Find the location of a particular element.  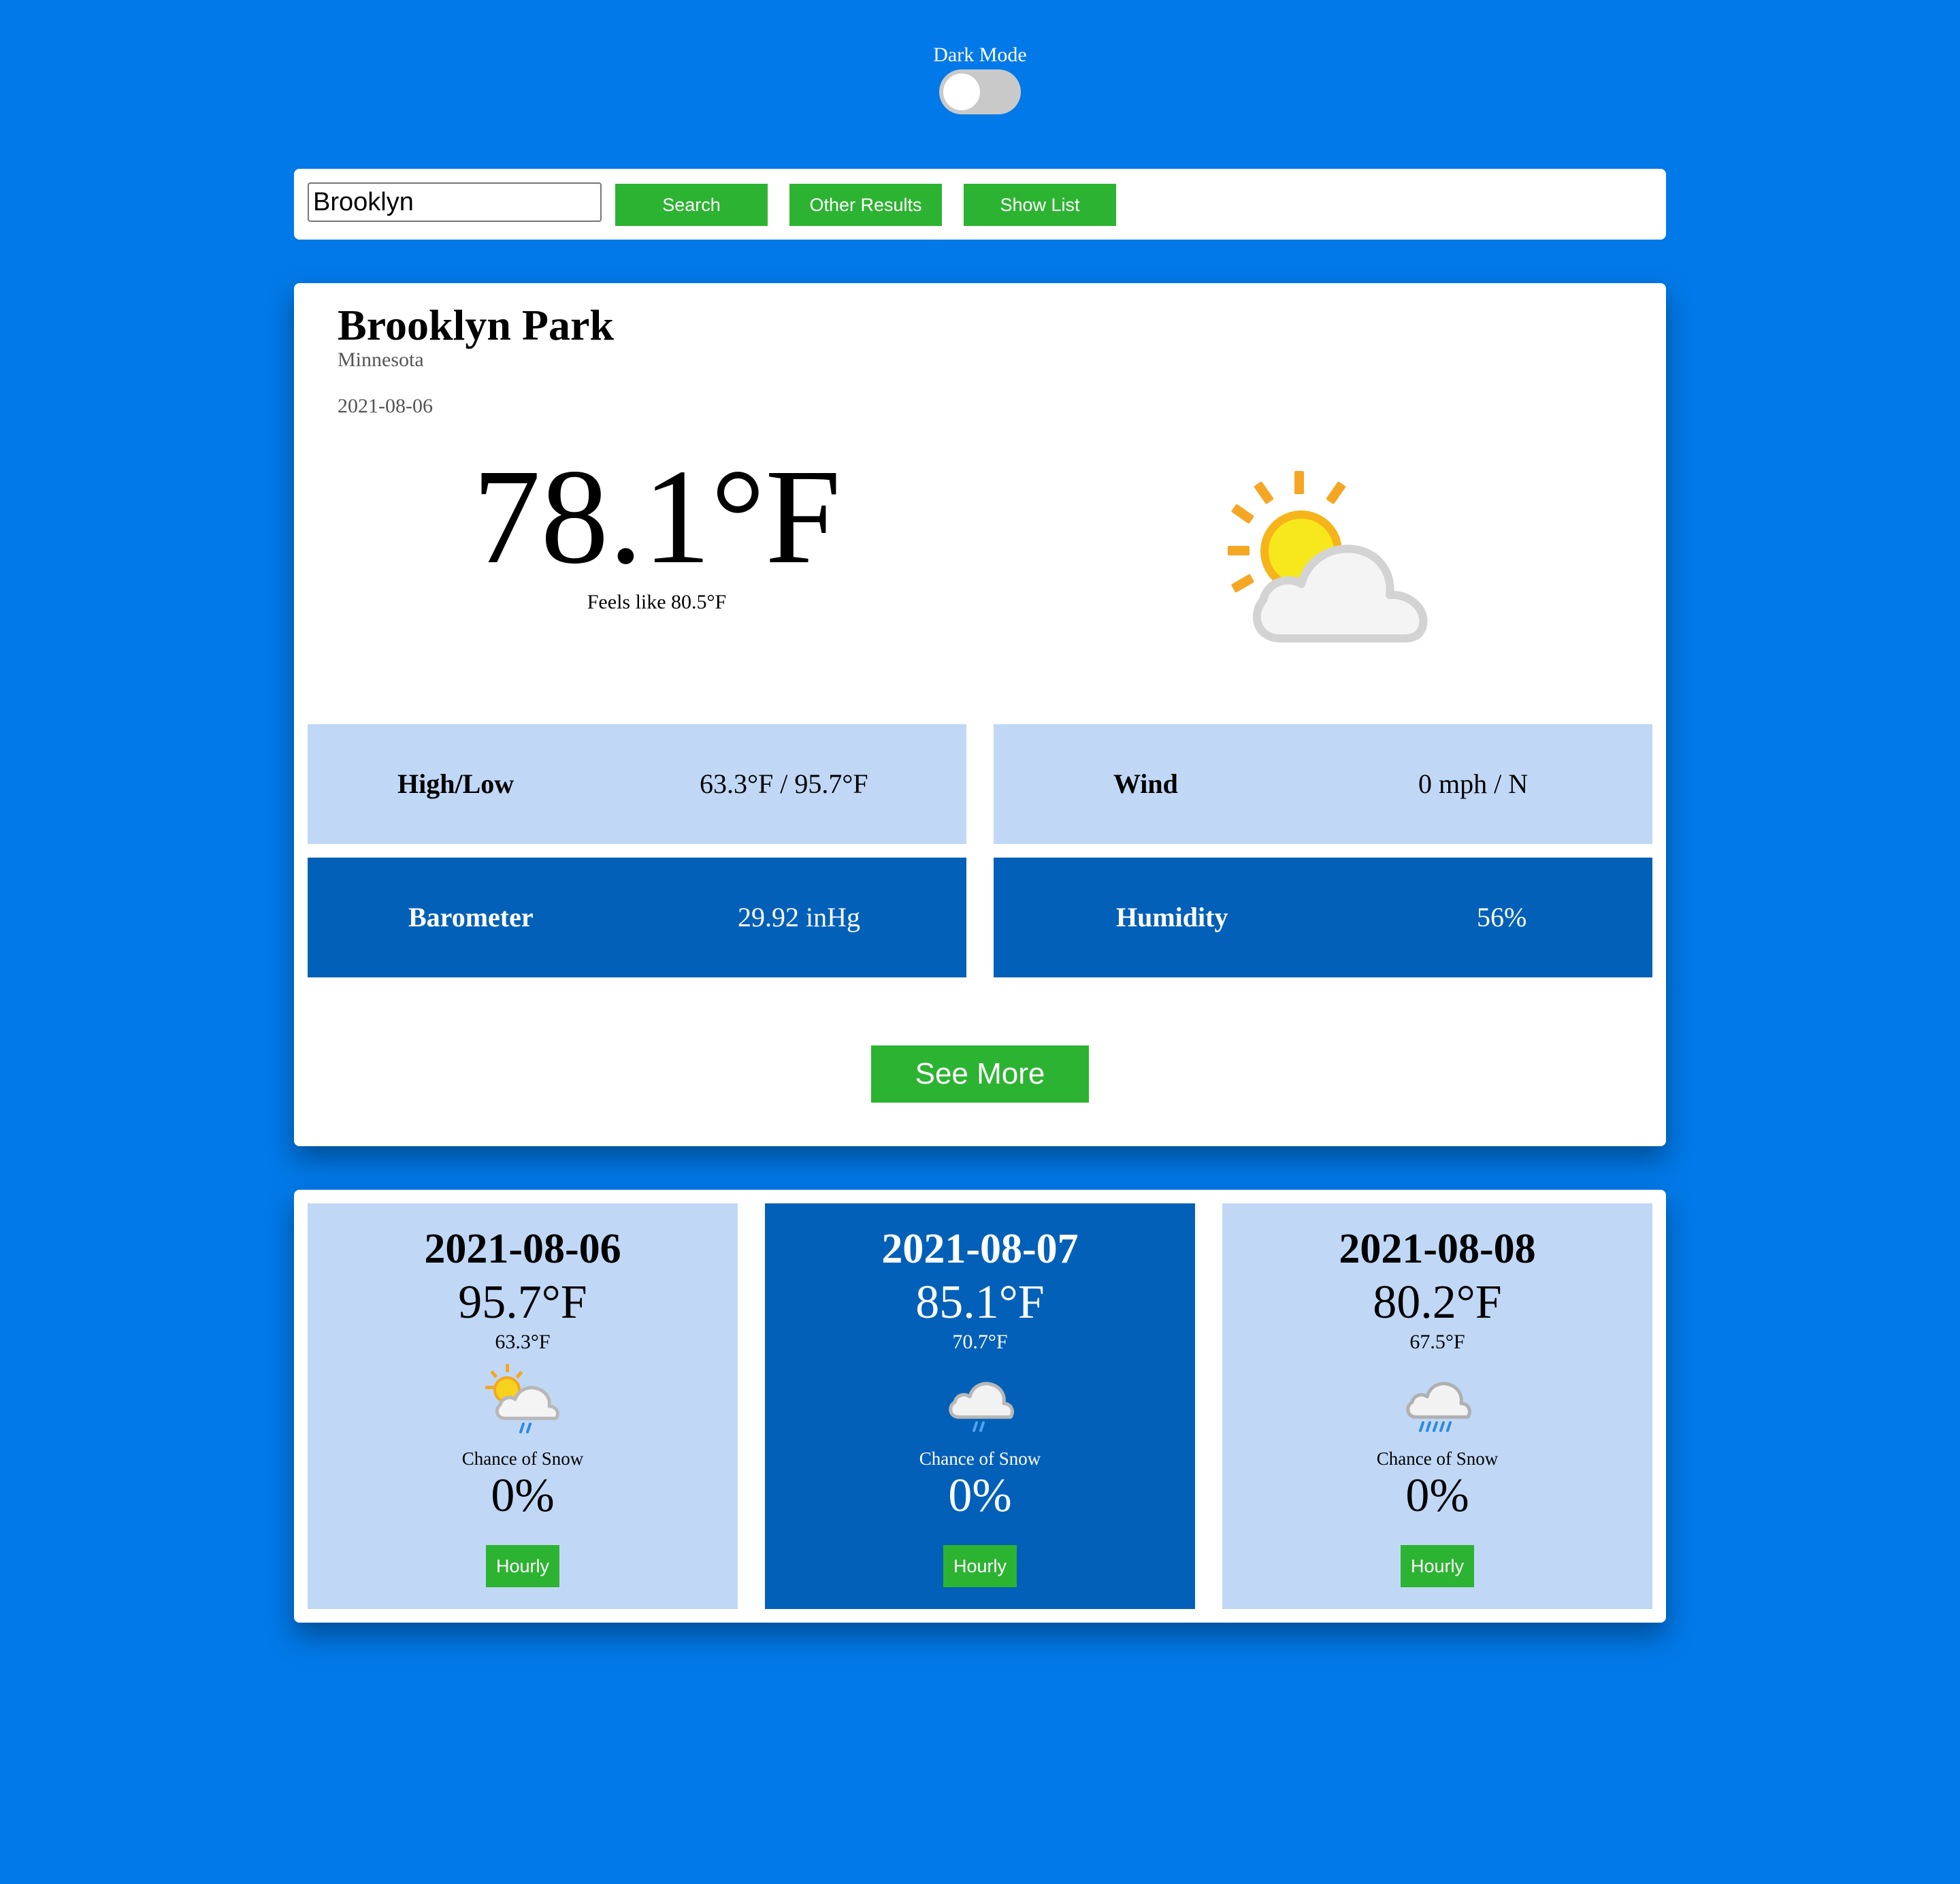

search-button: Search is located at coordinates (692, 205).